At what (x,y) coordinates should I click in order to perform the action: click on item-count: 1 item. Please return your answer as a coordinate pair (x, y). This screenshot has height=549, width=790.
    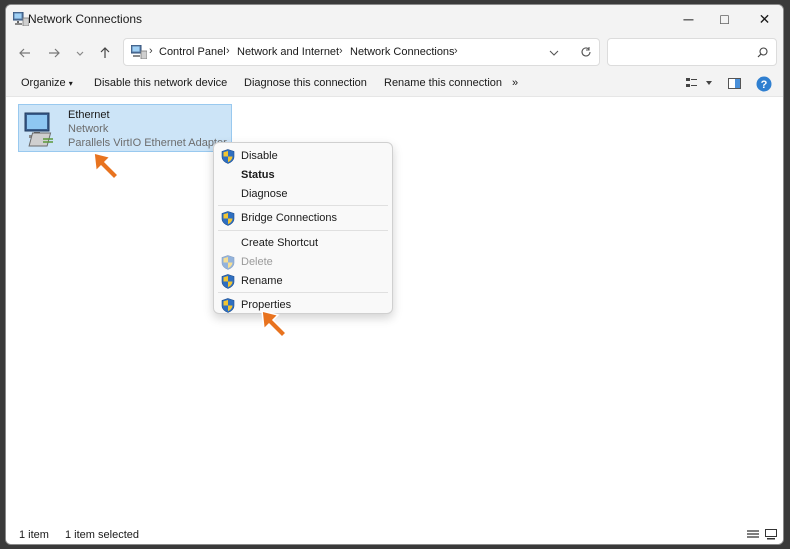
    Looking at the image, I should click on (34, 535).